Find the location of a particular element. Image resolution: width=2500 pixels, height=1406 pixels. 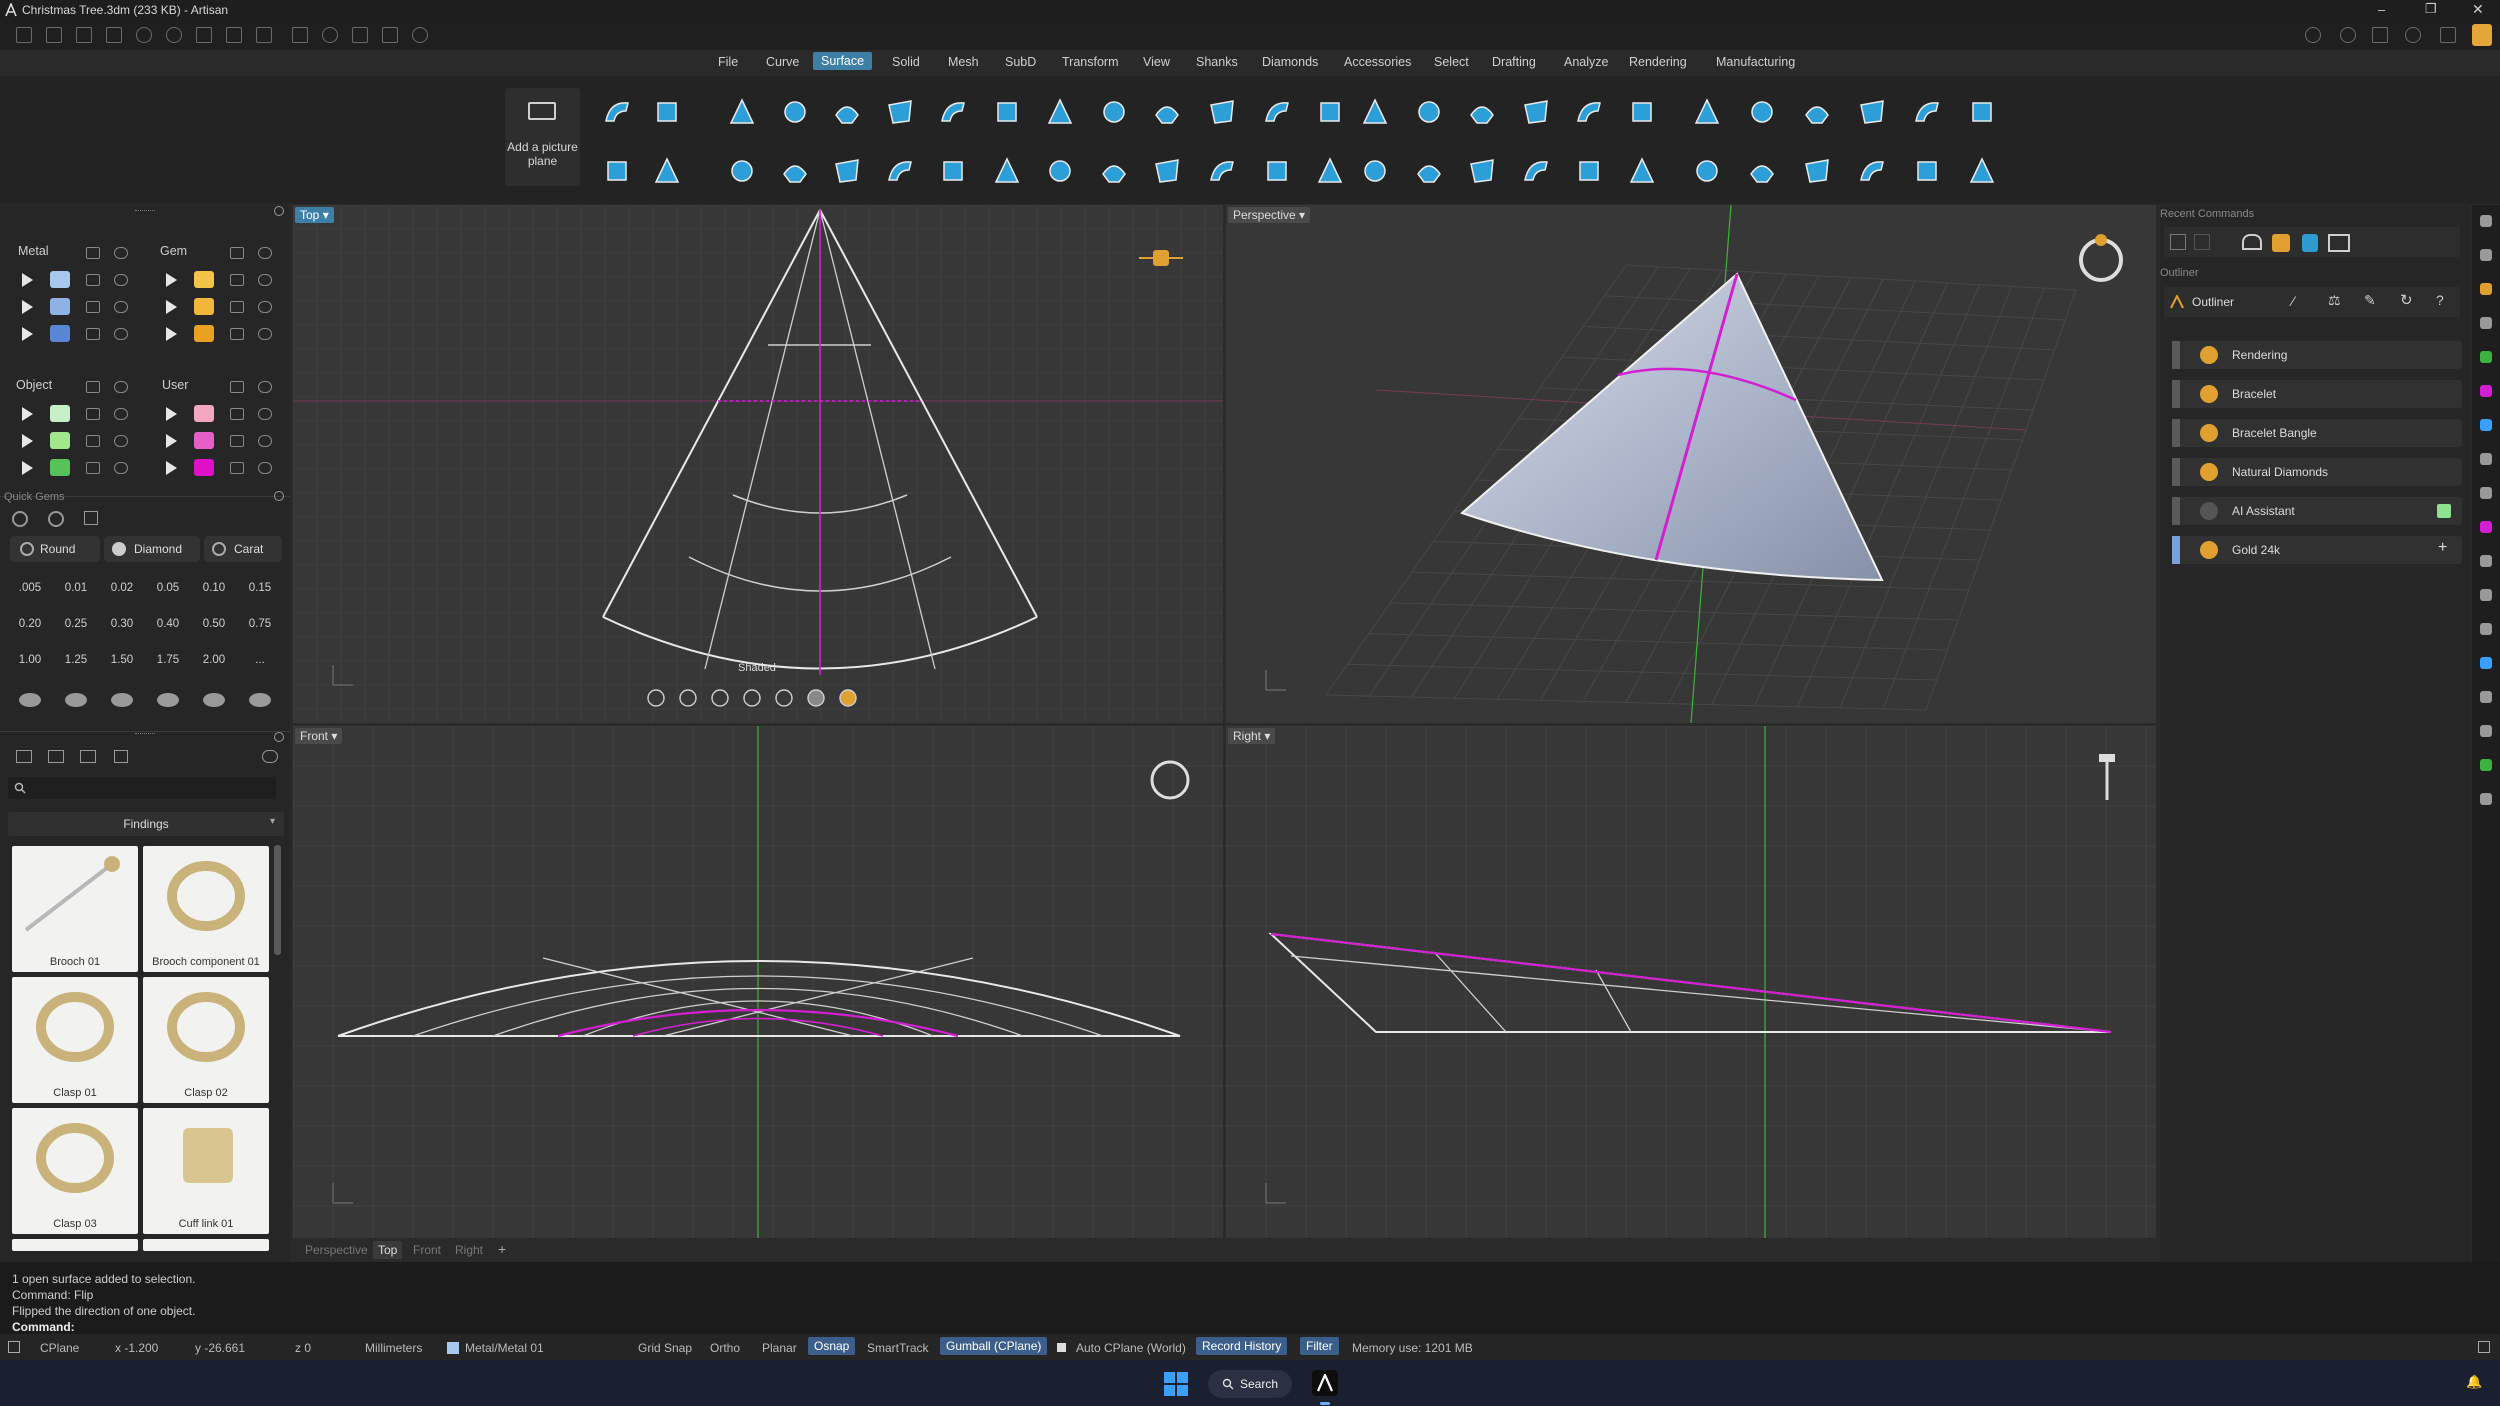

cone-surface is located at coordinates (1672, 427).